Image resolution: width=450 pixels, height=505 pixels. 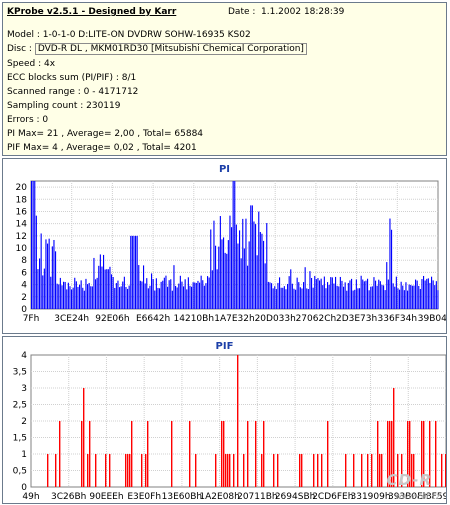 What do you see at coordinates (92, 12) in the screenshot?
I see `app-title: KProbe v2.5.1 - Designed by Karr` at bounding box center [92, 12].